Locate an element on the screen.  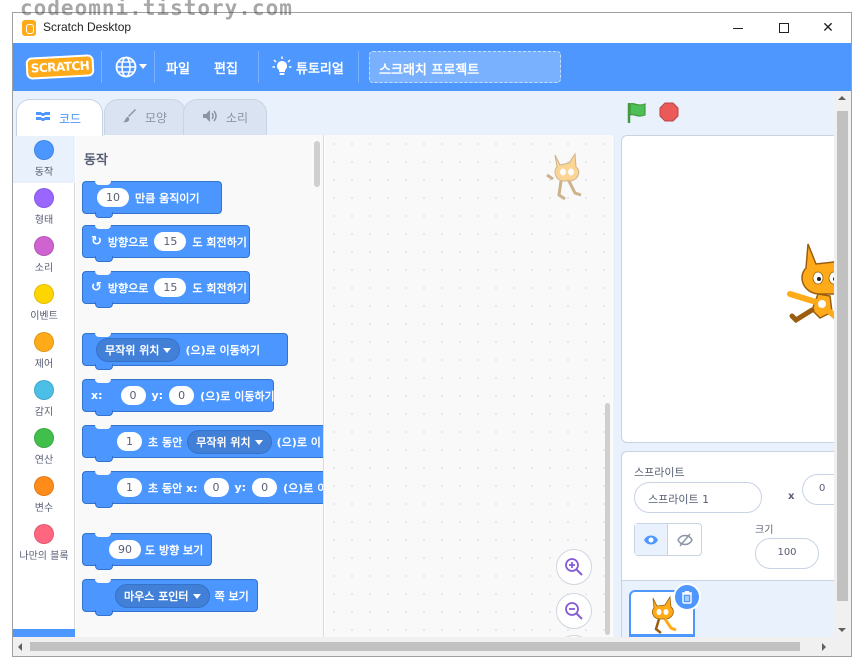
menu-bar: SCRATCH 파일 편집 튜토리얼 스크래치 프로젝트 is located at coordinates (432, 67).